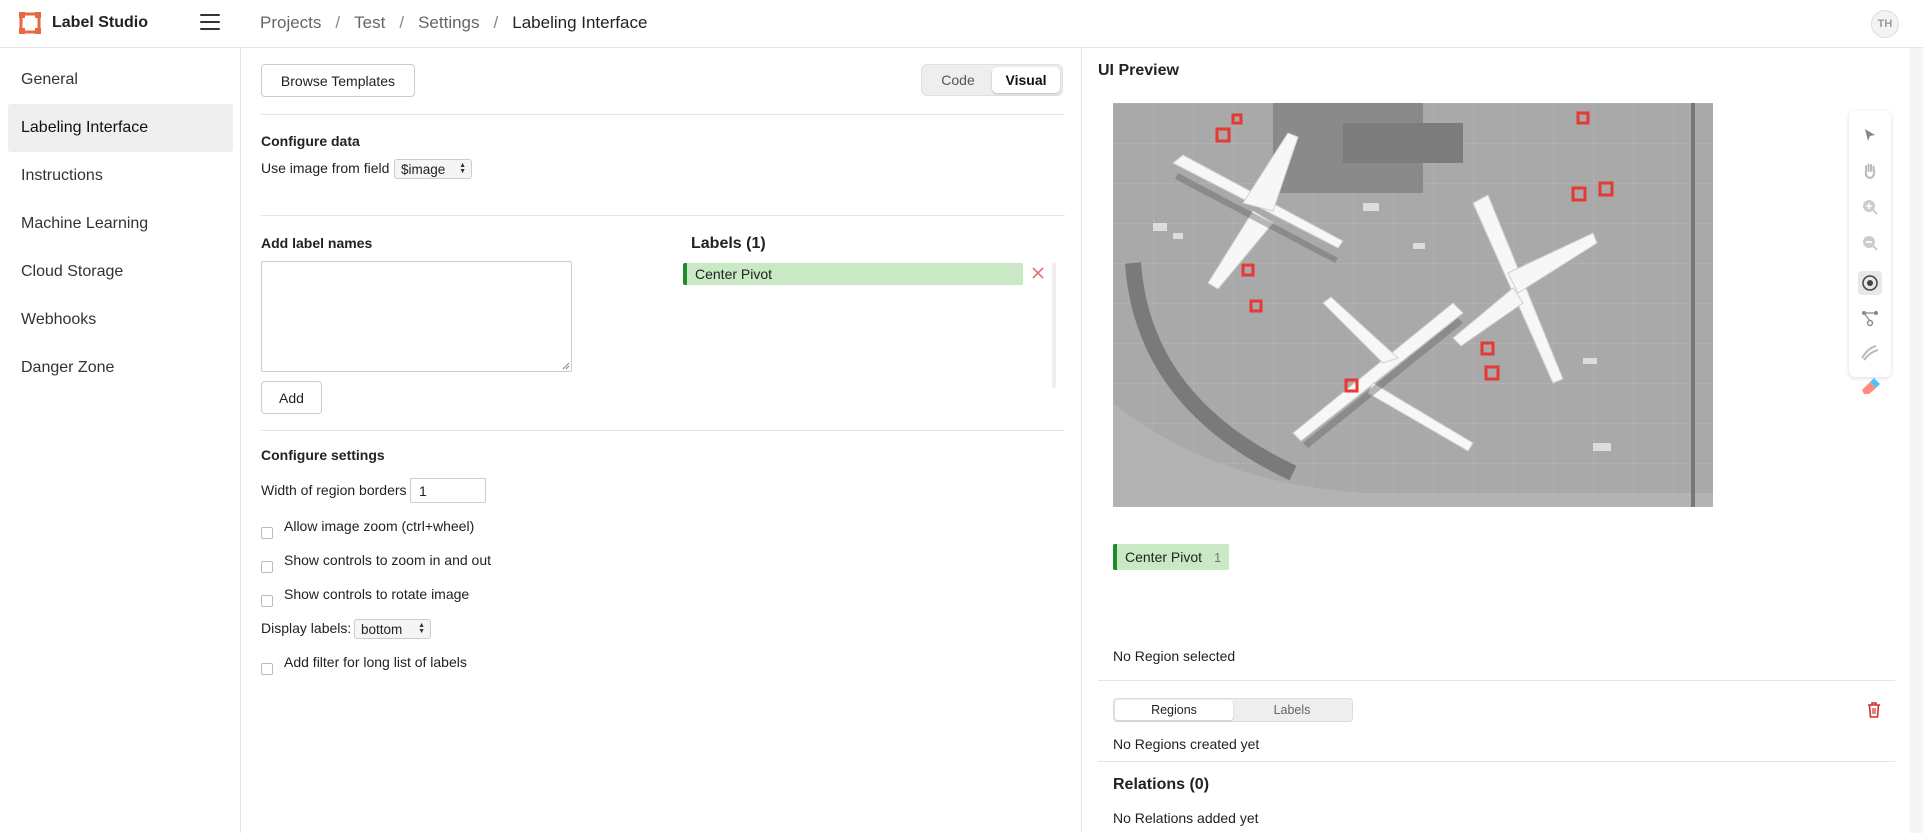  What do you see at coordinates (728, 243) in the screenshot?
I see `labels-heading: Labels (1)` at bounding box center [728, 243].